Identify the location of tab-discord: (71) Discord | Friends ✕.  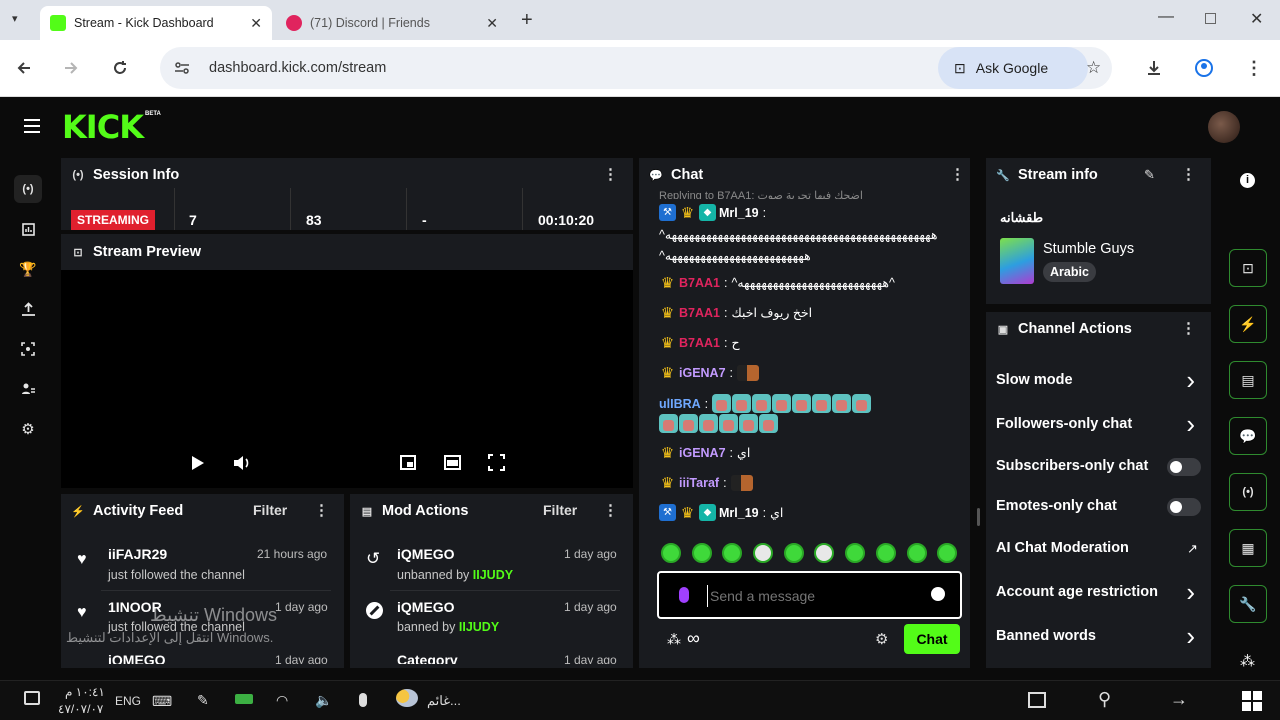
(392, 23).